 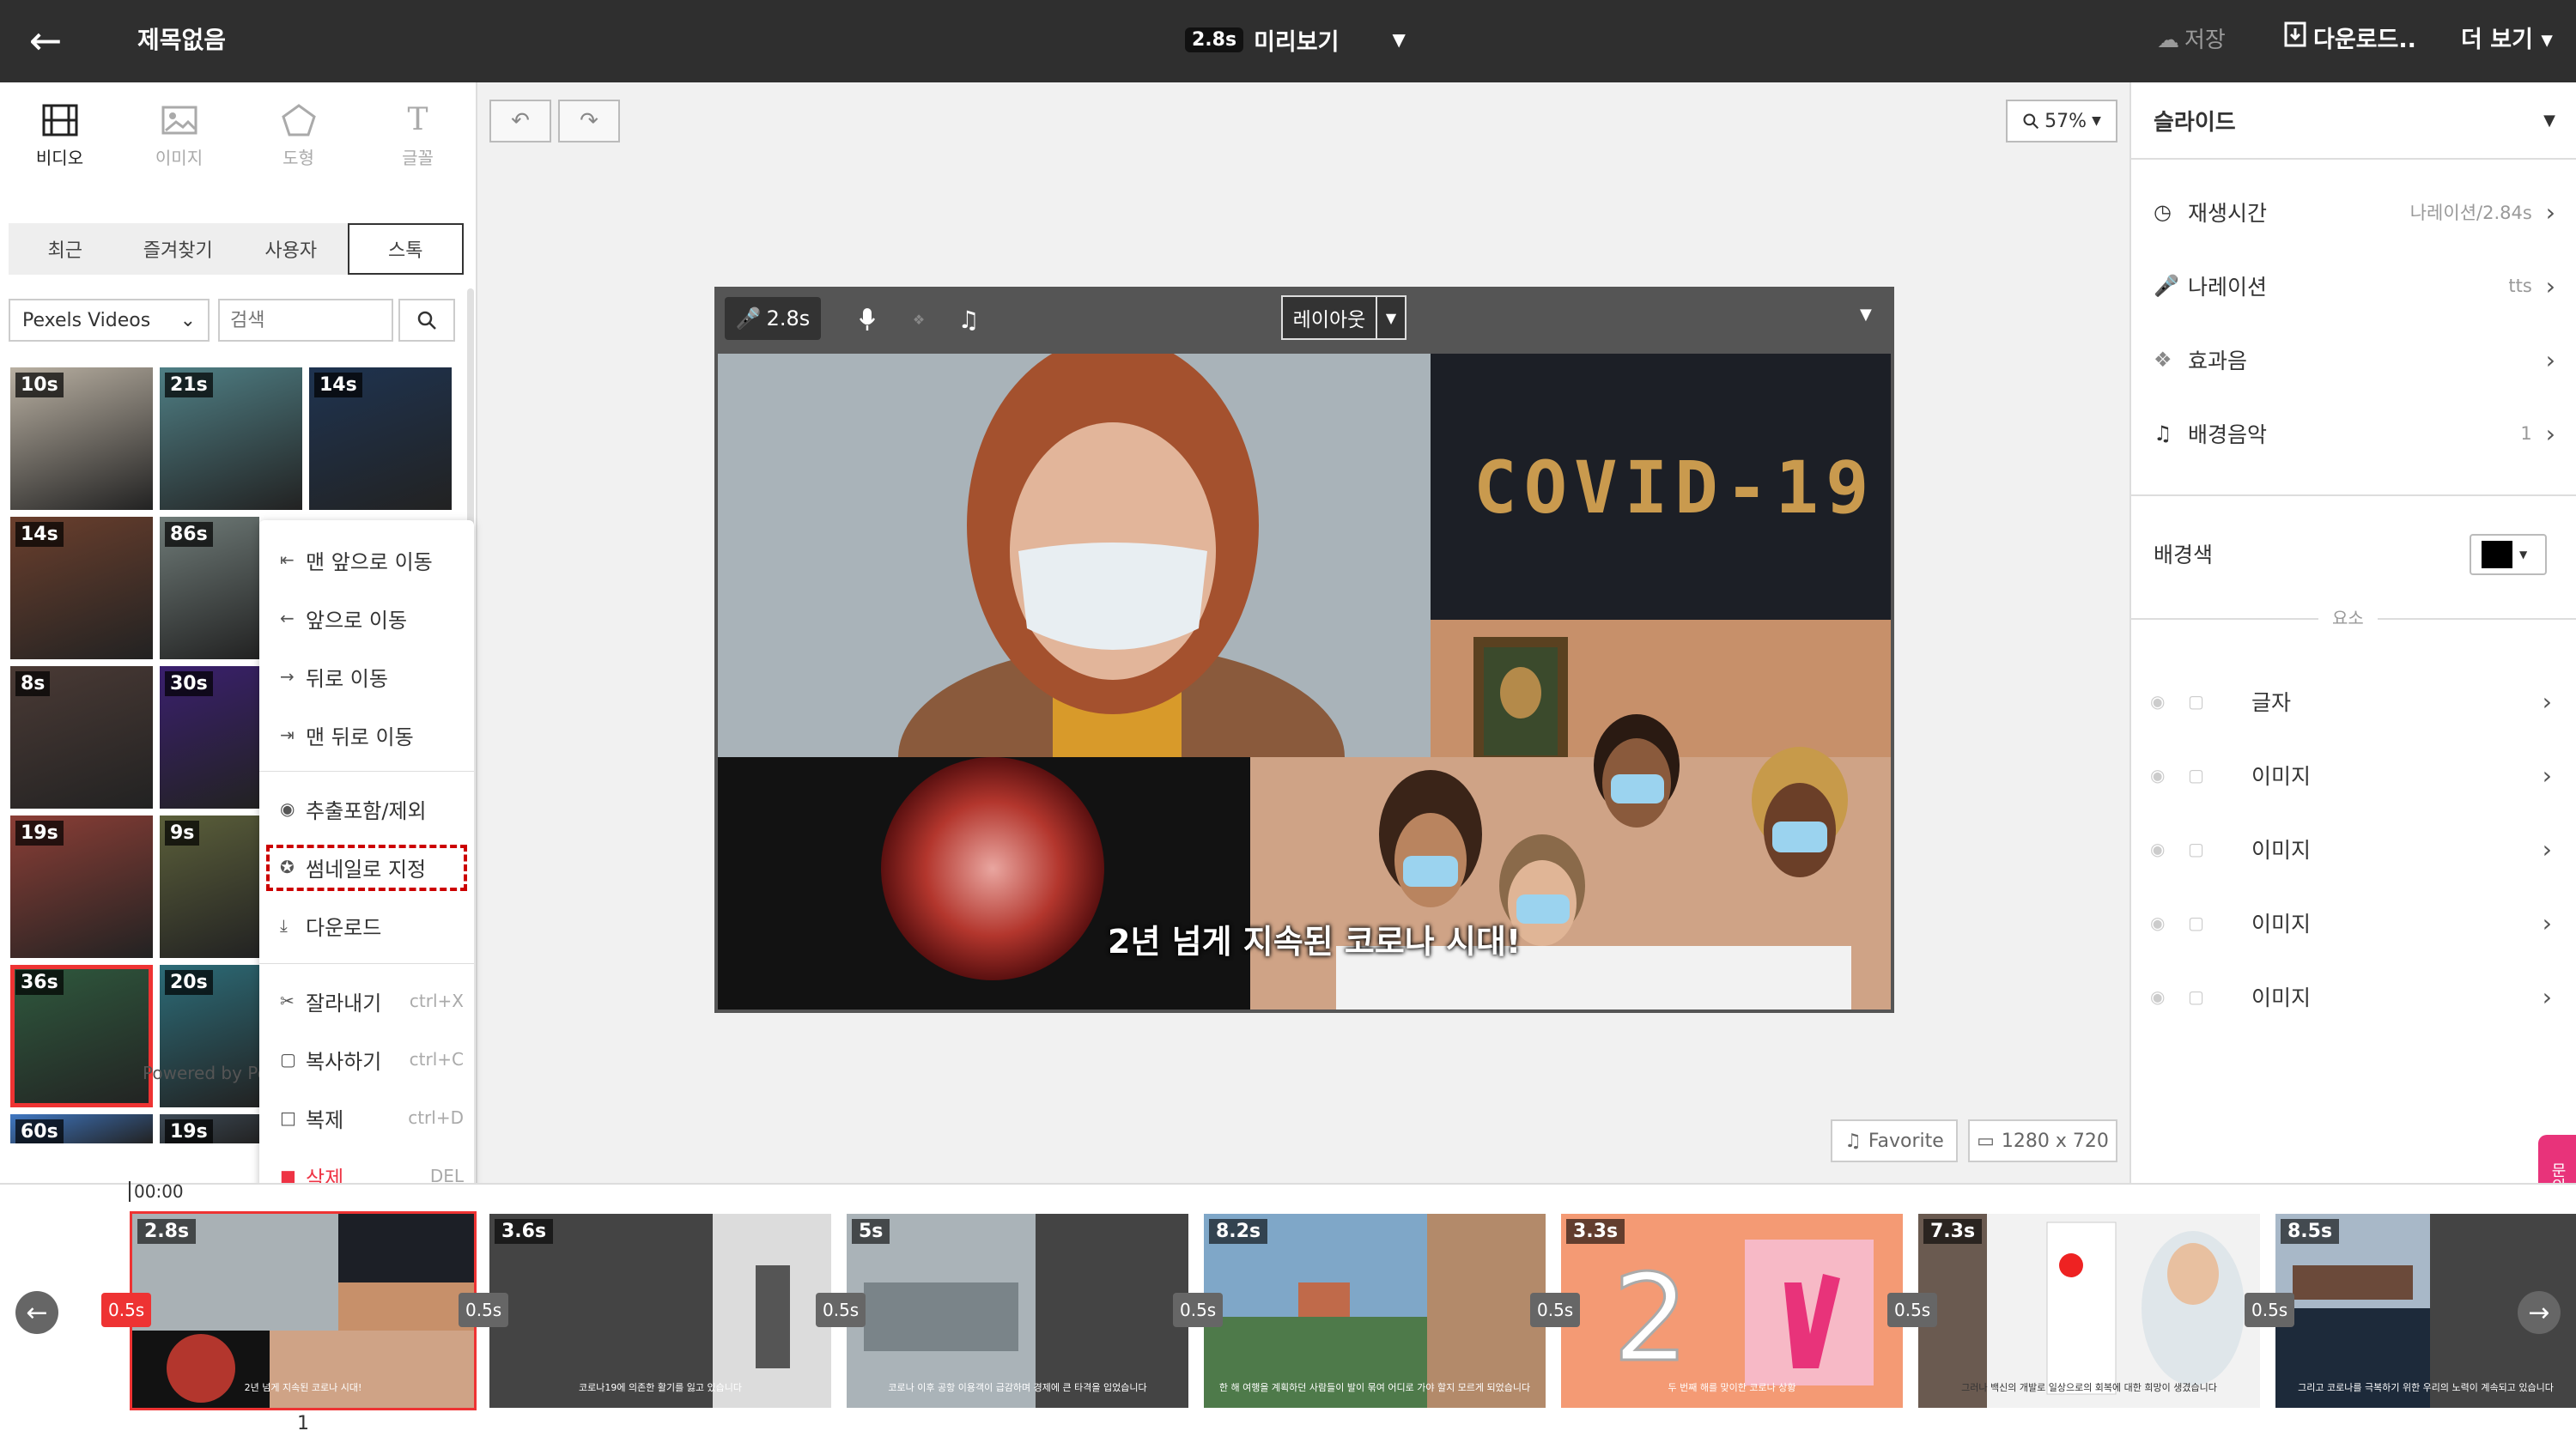 I want to click on video-thumbnail: 30s, so click(x=209, y=738).